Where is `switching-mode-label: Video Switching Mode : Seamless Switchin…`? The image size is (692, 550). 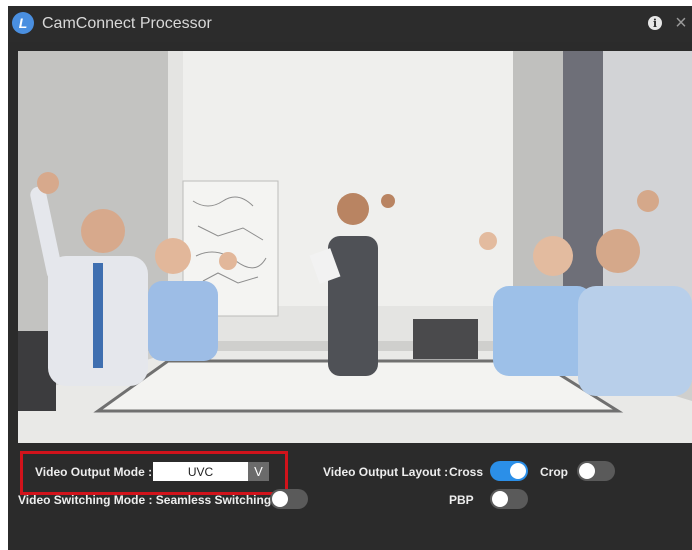
switching-mode-label: Video Switching Mode : Seamless Switchin… is located at coordinates (145, 500).